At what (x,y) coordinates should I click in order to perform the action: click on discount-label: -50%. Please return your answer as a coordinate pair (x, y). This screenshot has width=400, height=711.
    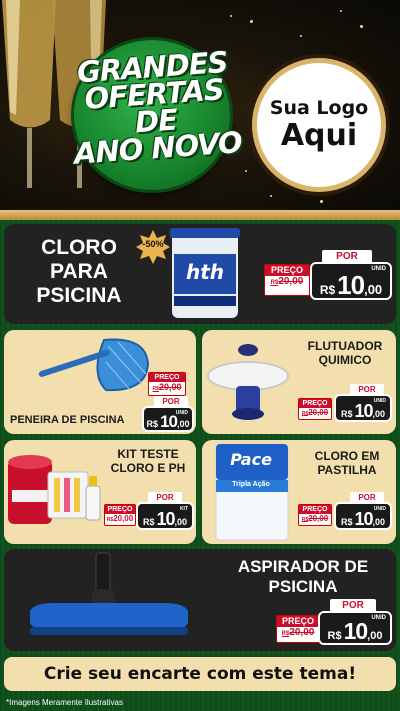
    Looking at the image, I should click on (153, 244).